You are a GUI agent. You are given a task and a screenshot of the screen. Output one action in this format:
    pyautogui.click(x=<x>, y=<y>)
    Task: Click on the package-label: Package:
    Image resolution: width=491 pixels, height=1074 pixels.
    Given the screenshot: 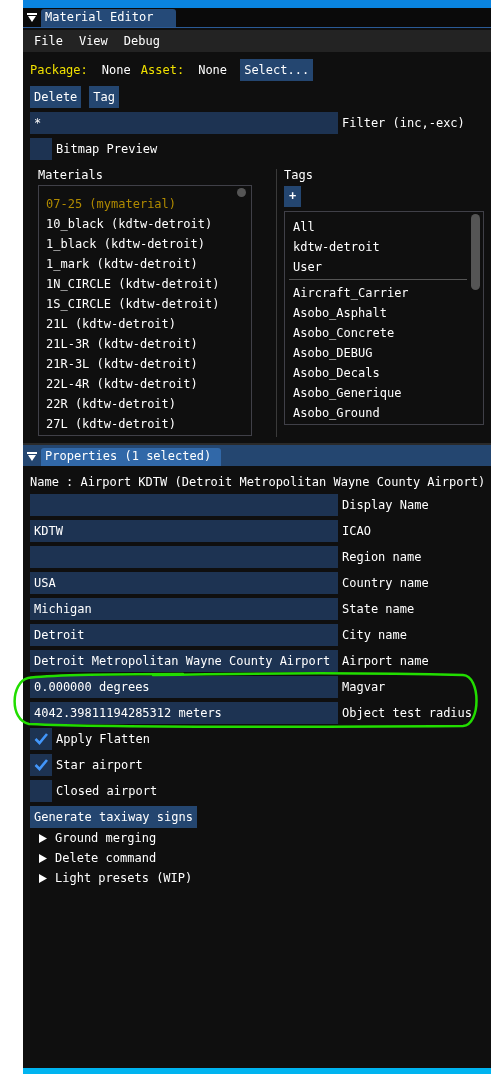 What is the action you would take?
    pyautogui.click(x=59, y=70)
    